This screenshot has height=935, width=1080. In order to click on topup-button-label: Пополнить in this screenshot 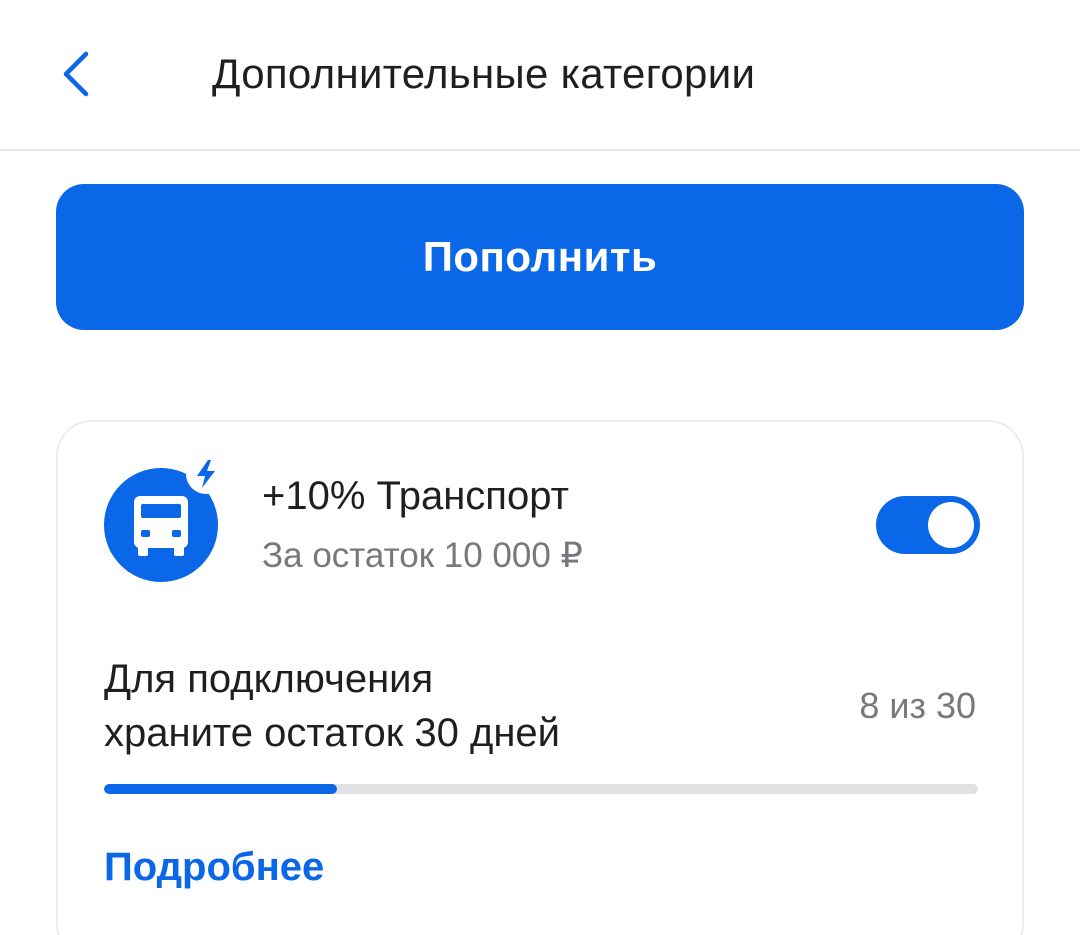, I will do `click(540, 256)`.